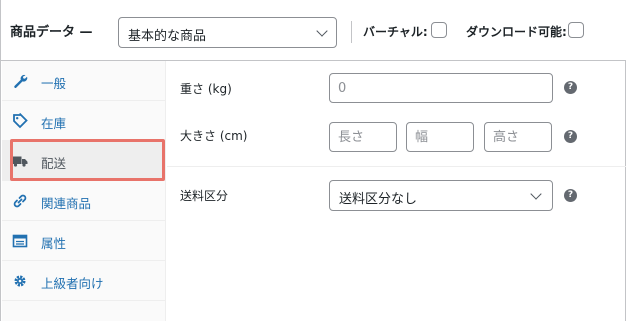 The width and height of the screenshot is (626, 321). What do you see at coordinates (395, 32) in the screenshot?
I see `virtual-label: バーチャル:` at bounding box center [395, 32].